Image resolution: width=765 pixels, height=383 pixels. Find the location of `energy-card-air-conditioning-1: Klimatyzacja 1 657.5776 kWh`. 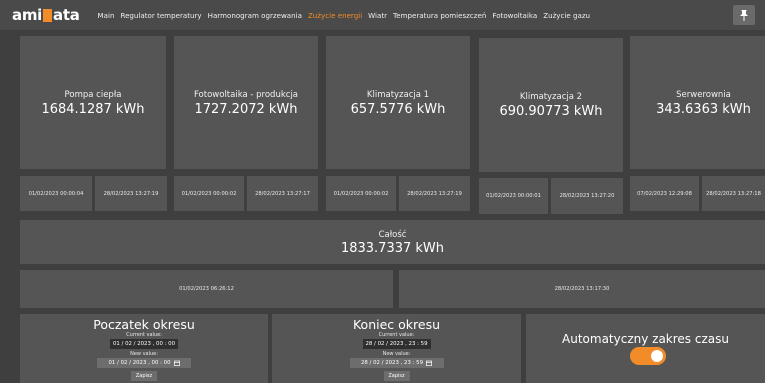

energy-card-air-conditioning-1: Klimatyzacja 1 657.5776 kWh is located at coordinates (398, 102).